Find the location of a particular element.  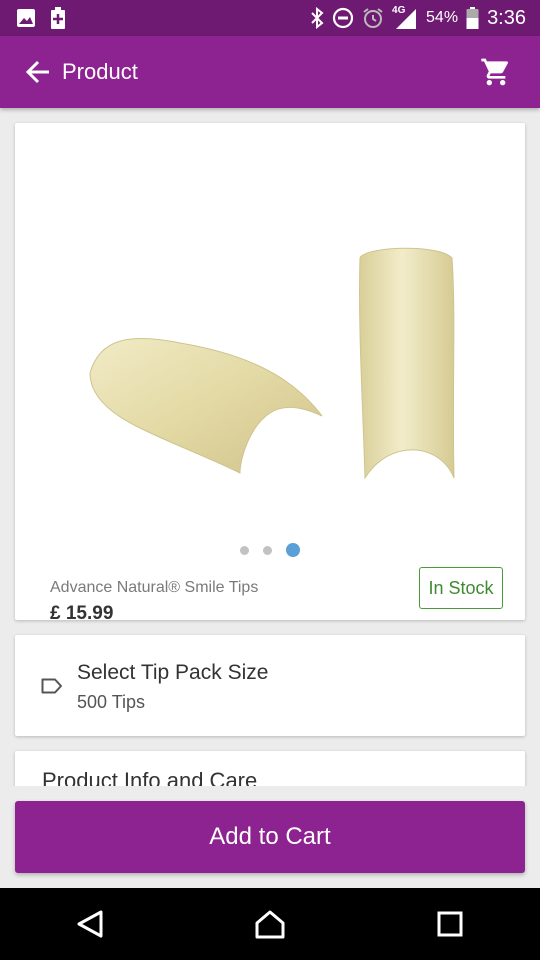

gallery-indicator is located at coordinates (270, 550).